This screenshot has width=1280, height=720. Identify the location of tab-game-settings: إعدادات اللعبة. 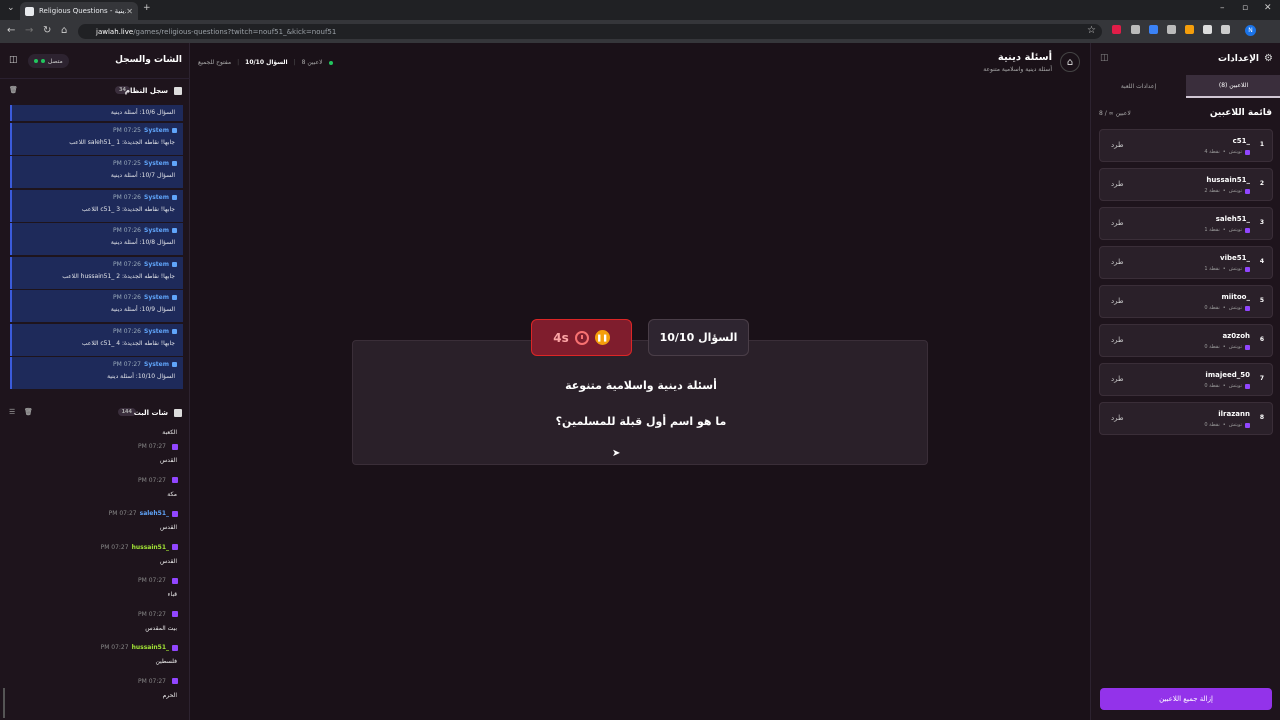
(1138, 86).